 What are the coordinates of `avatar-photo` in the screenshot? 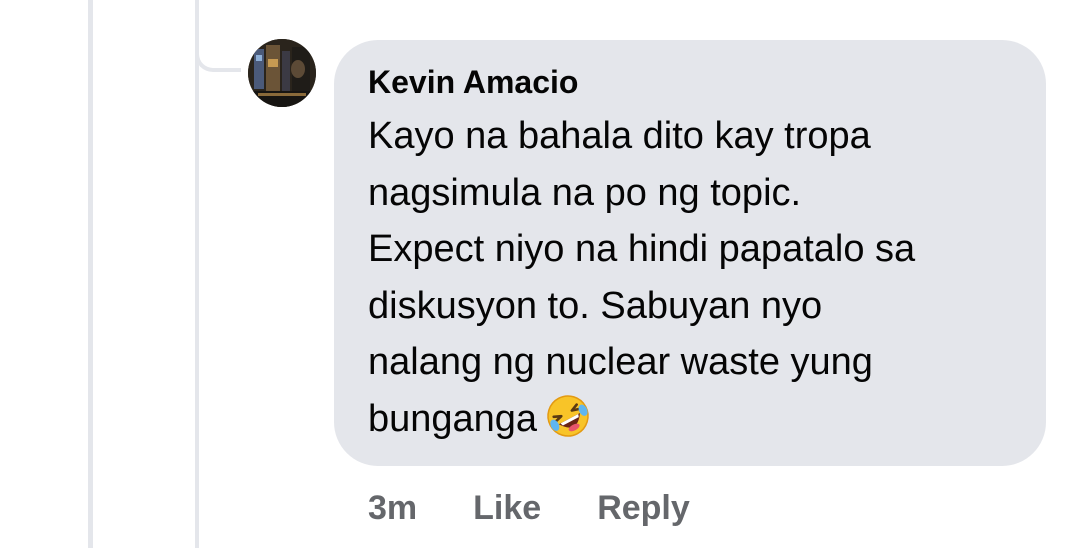 It's located at (282, 73).